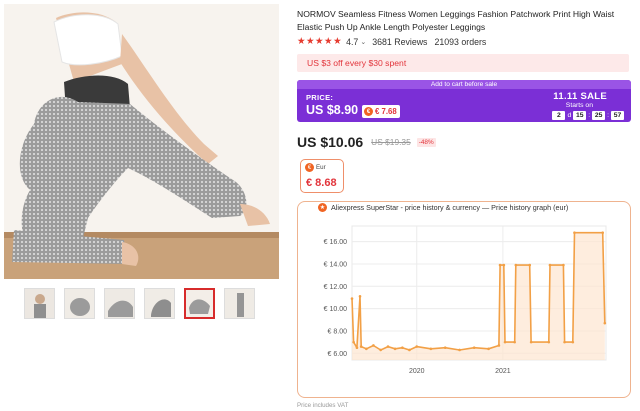 The height and width of the screenshot is (411, 640). What do you see at coordinates (569, 115) in the screenshot?
I see `countdown-days-unit: d` at bounding box center [569, 115].